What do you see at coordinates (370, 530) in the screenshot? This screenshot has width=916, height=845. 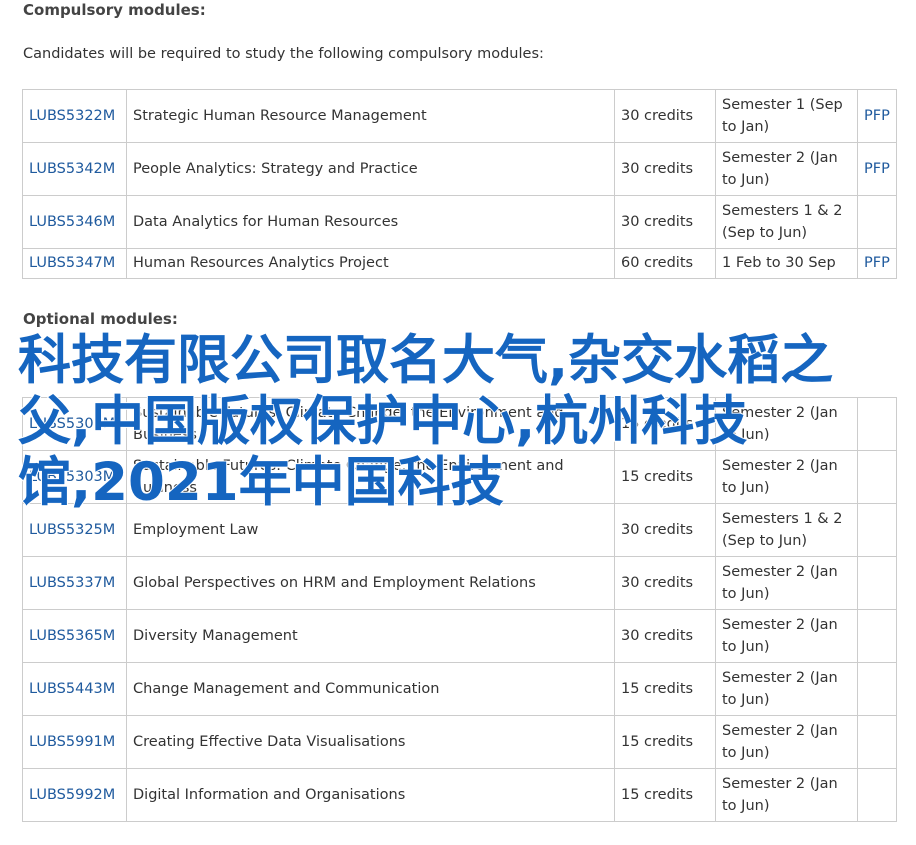 I see `module-title-cell: Employment Law` at bounding box center [370, 530].